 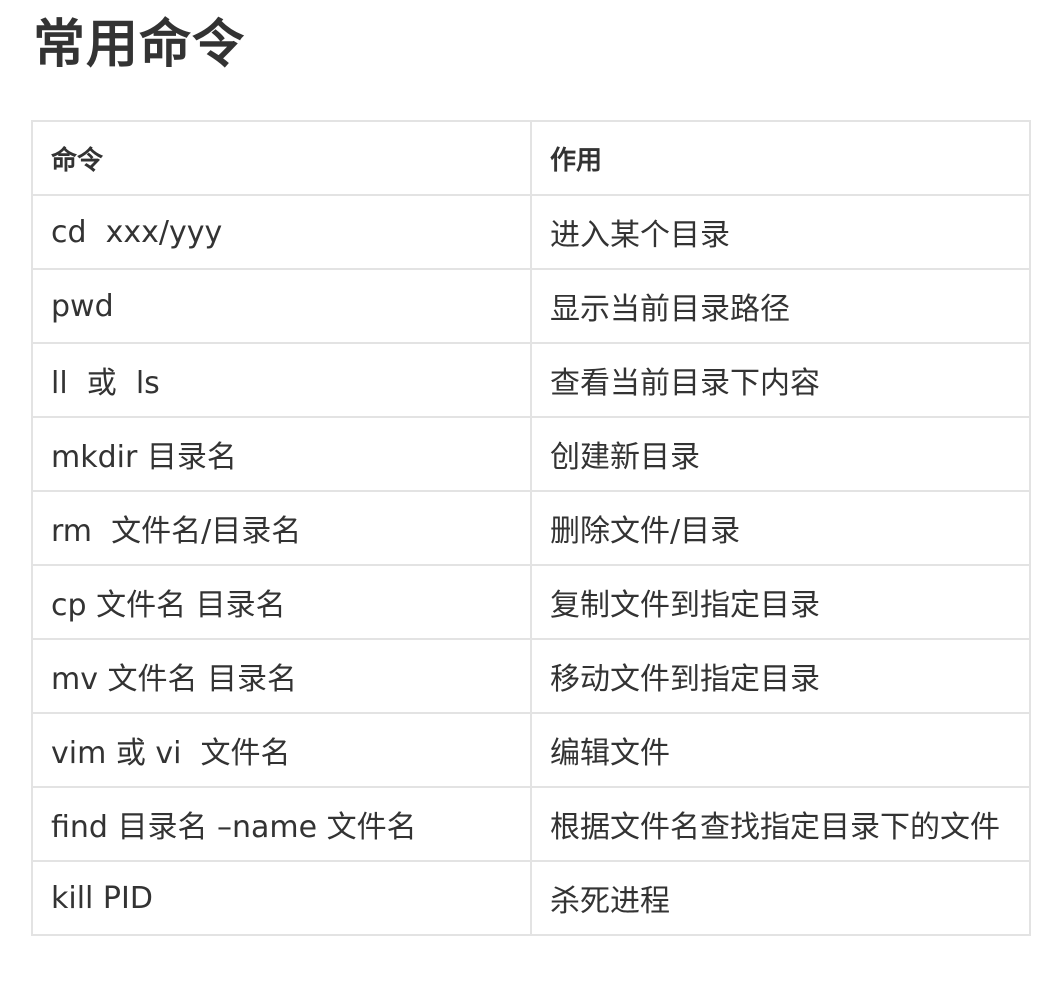 I want to click on command-cell: ll 或 ls, so click(x=281, y=380).